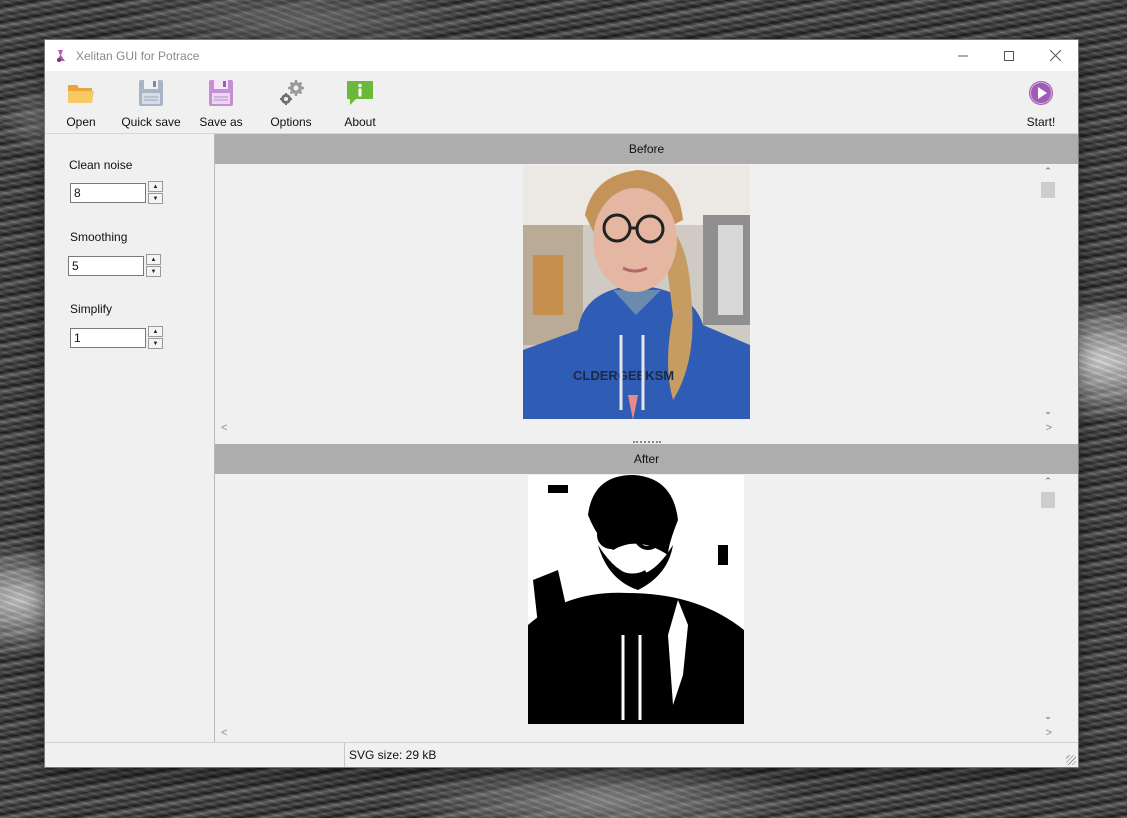 This screenshot has width=1127, height=818. Describe the element at coordinates (108, 337) in the screenshot. I see `simplify-input` at that location.